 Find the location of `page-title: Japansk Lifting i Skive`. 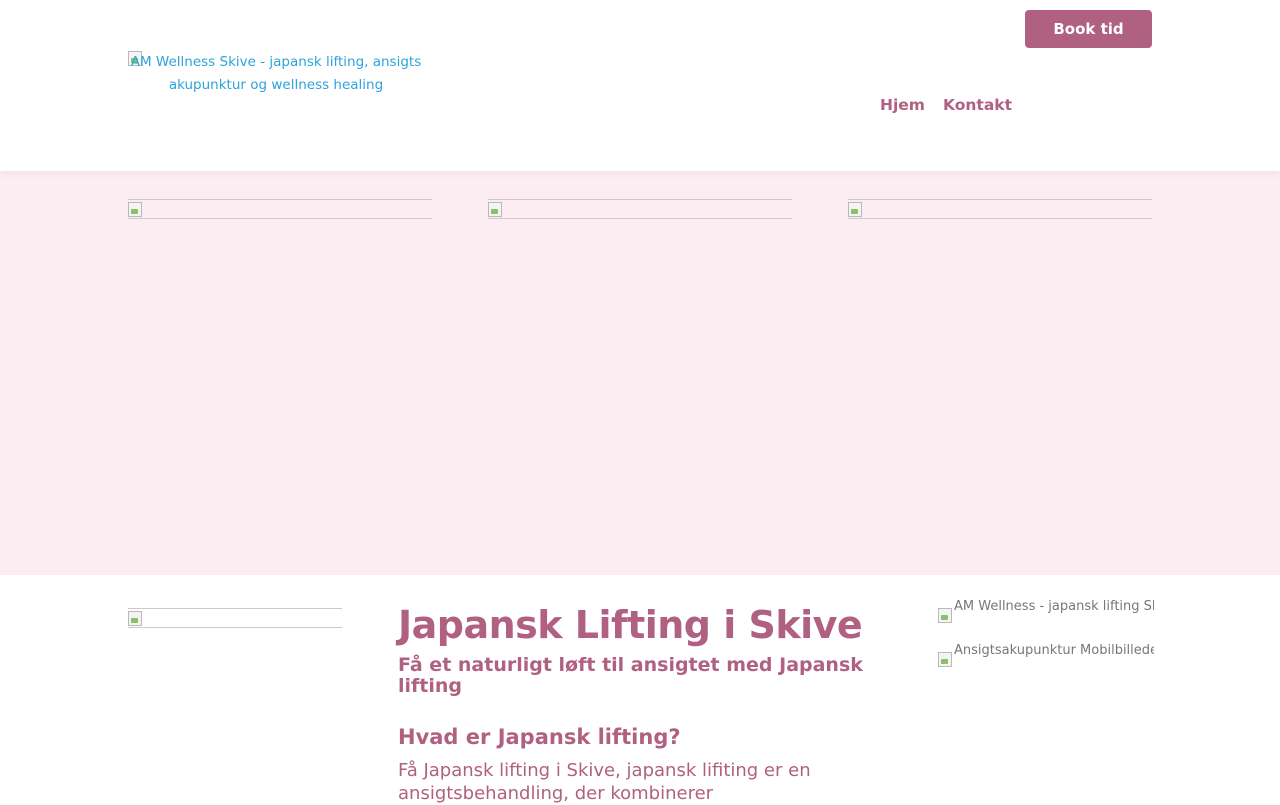

page-title: Japansk Lifting i Skive is located at coordinates (630, 625).